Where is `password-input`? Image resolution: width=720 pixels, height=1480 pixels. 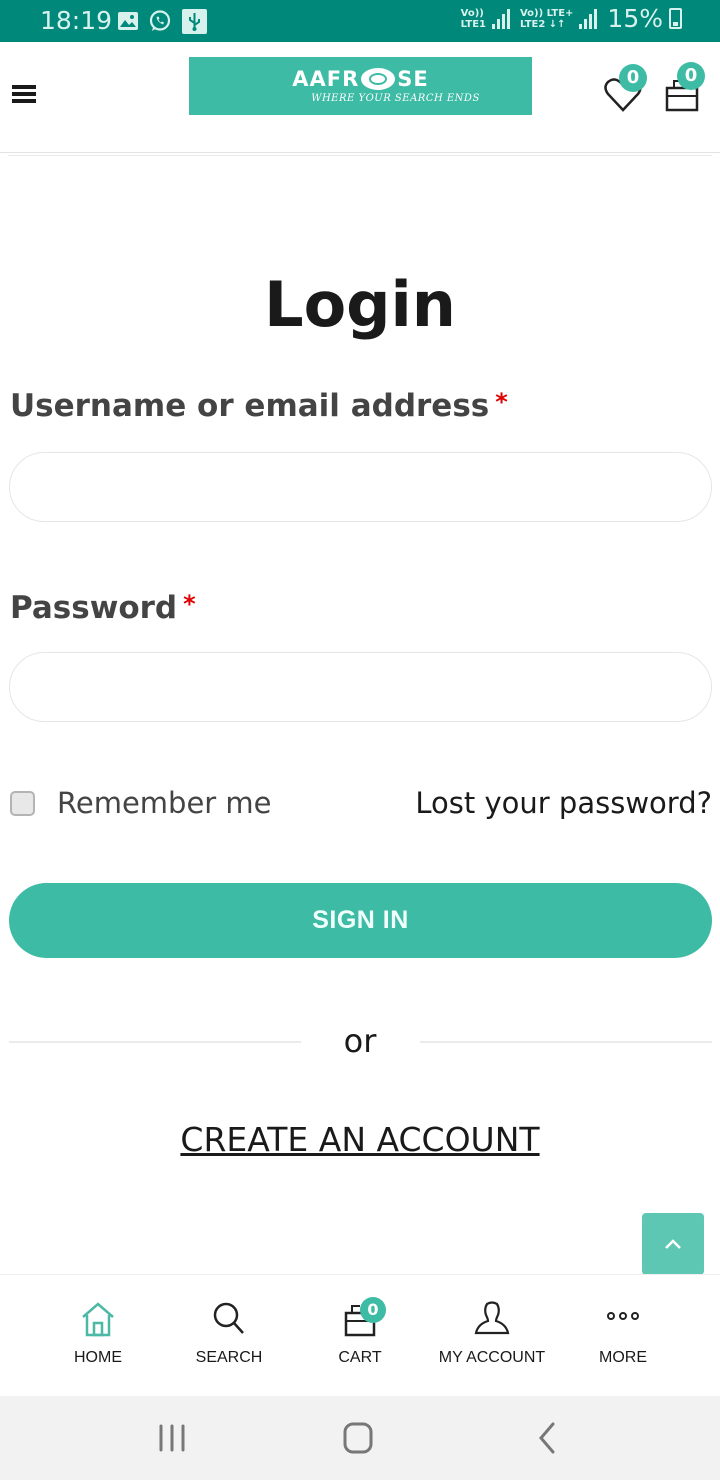
password-input is located at coordinates (360, 687).